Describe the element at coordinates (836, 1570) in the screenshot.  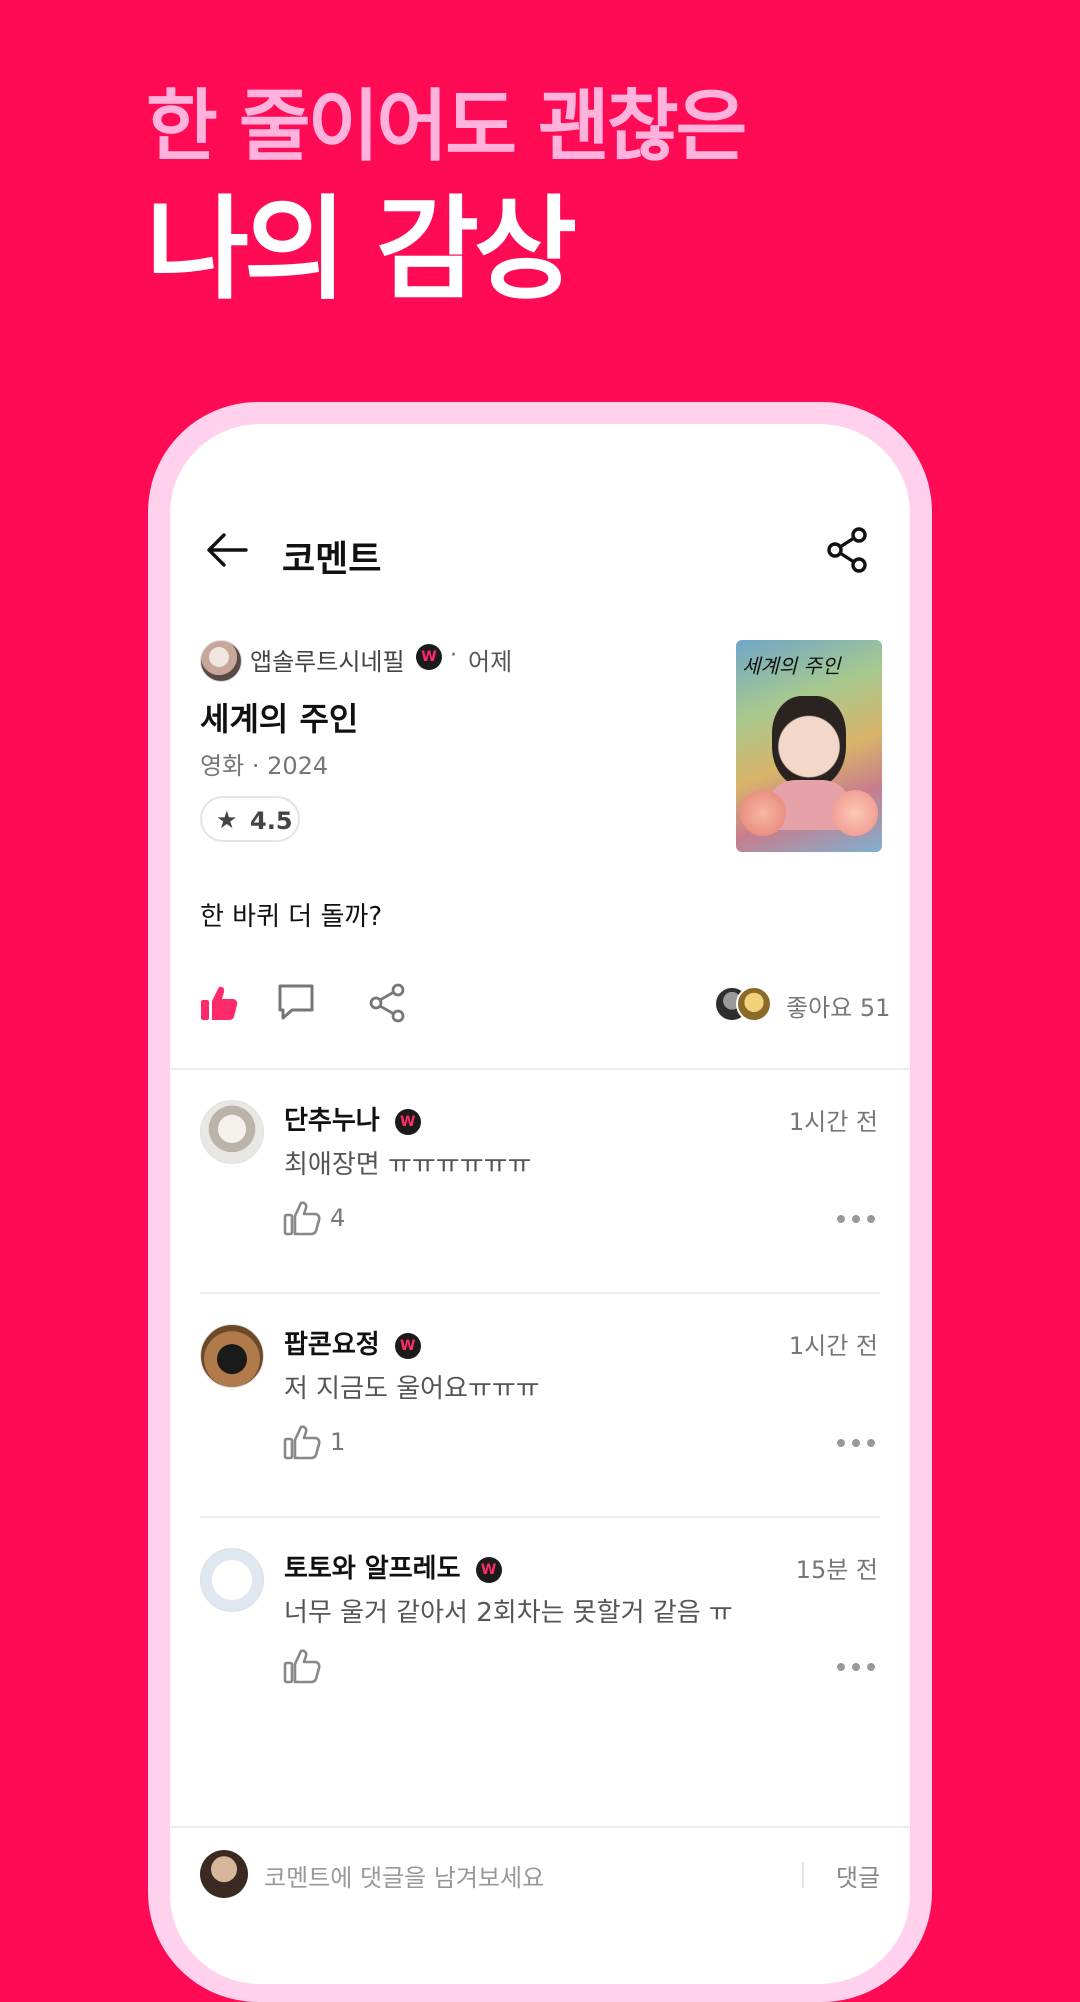
I see `reply-time: 15분 전` at that location.